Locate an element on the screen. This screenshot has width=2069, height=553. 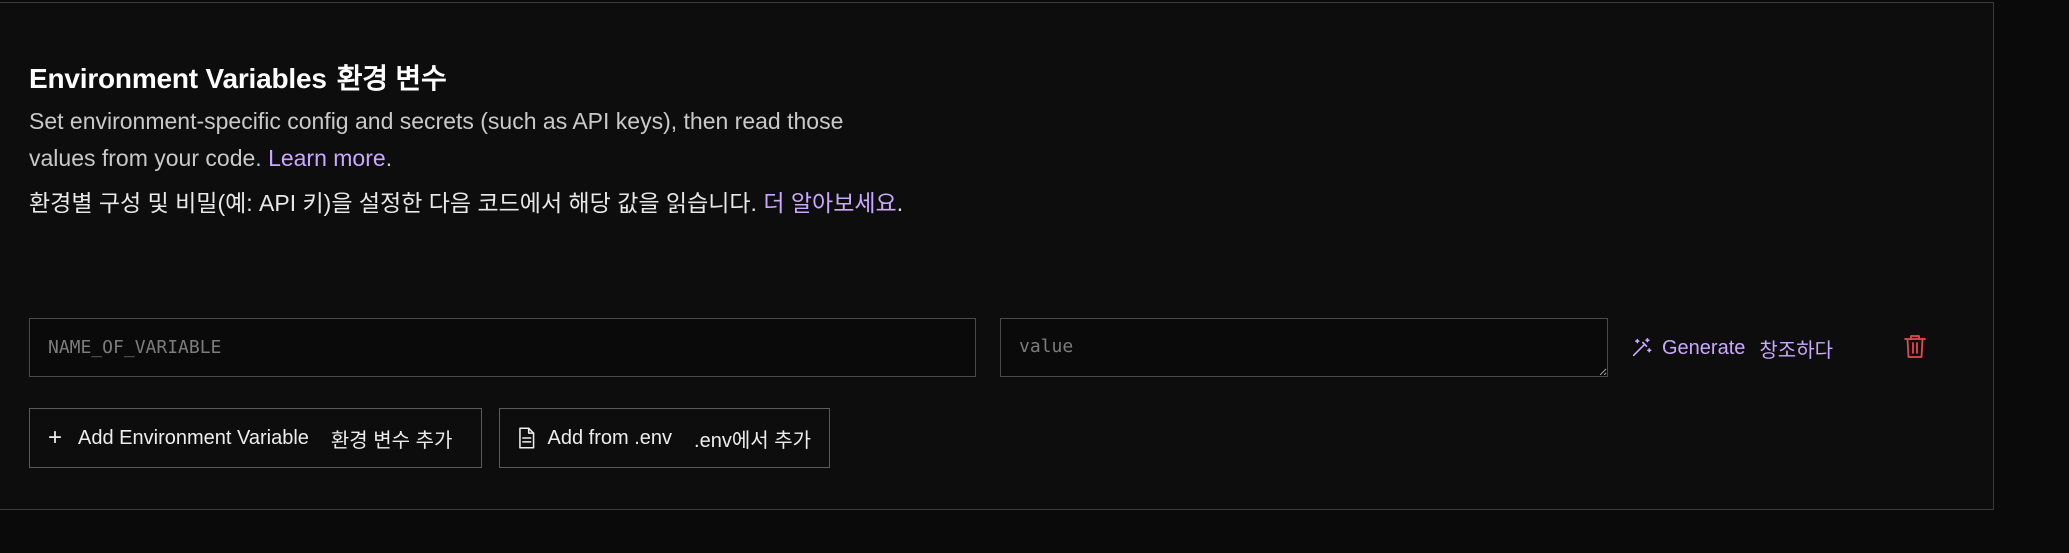
magic-wand-icon is located at coordinates (1642, 347).